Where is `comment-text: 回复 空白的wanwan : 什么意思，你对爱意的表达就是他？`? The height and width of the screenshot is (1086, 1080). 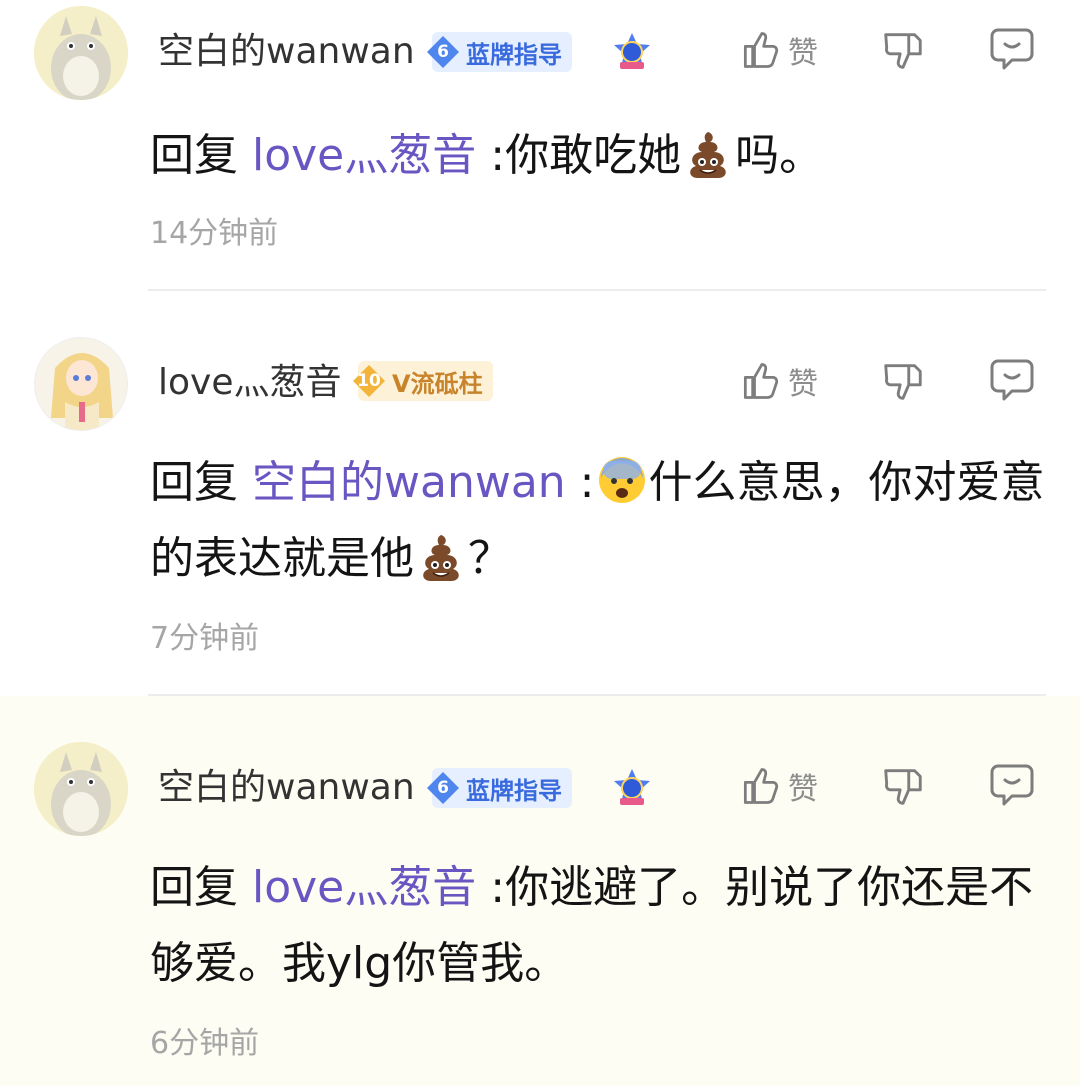
comment-text: 回复 空白的wanwan : 什么意思，你对爱意的表达就是他？ is located at coordinates (597, 519).